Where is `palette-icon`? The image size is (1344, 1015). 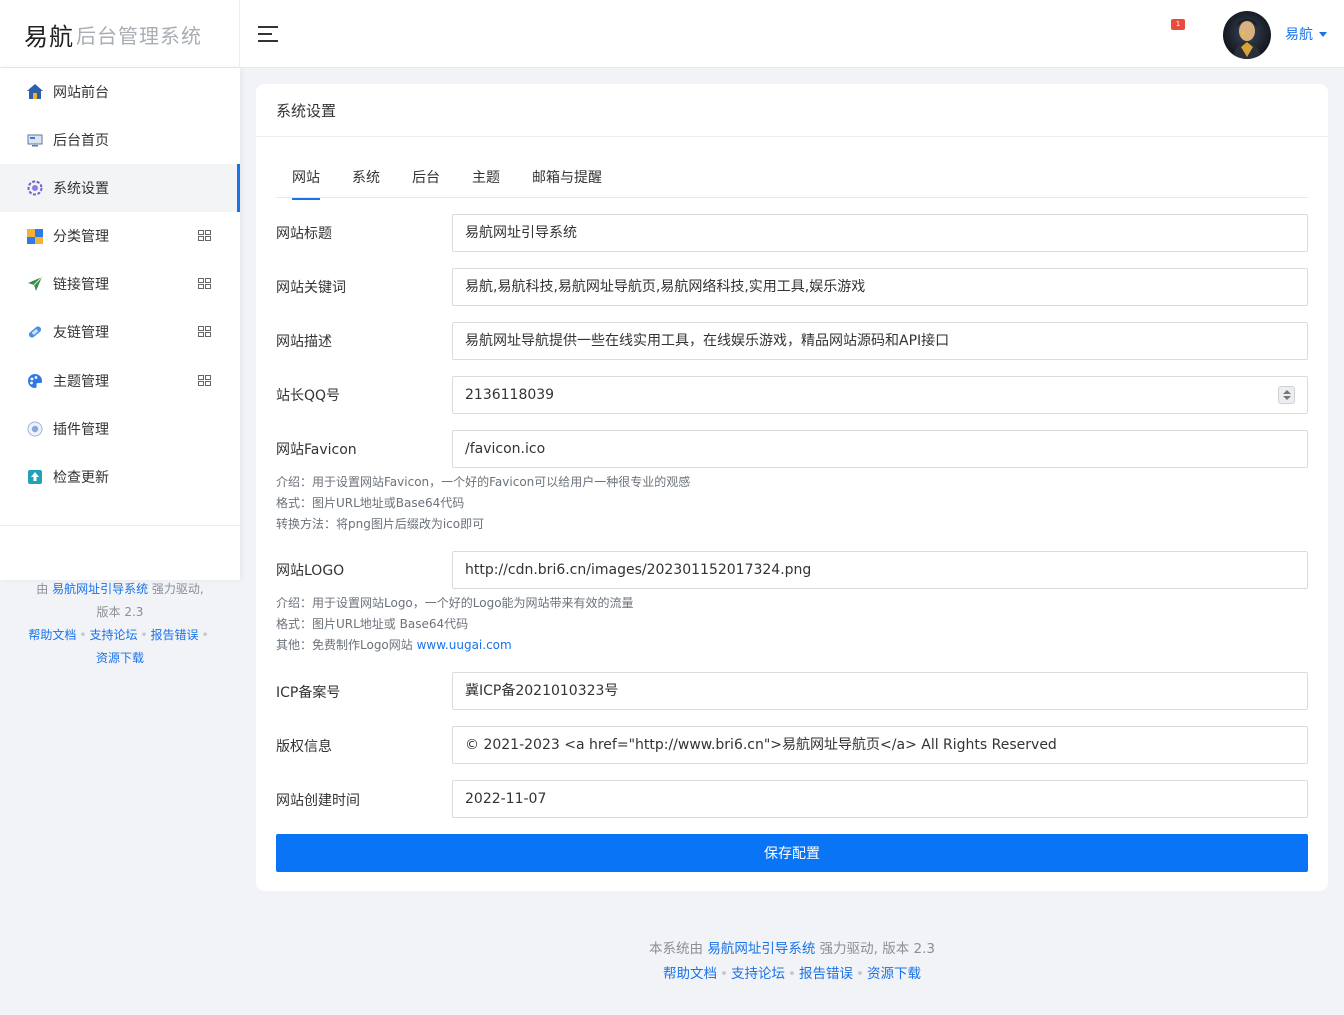
palette-icon is located at coordinates (35, 381).